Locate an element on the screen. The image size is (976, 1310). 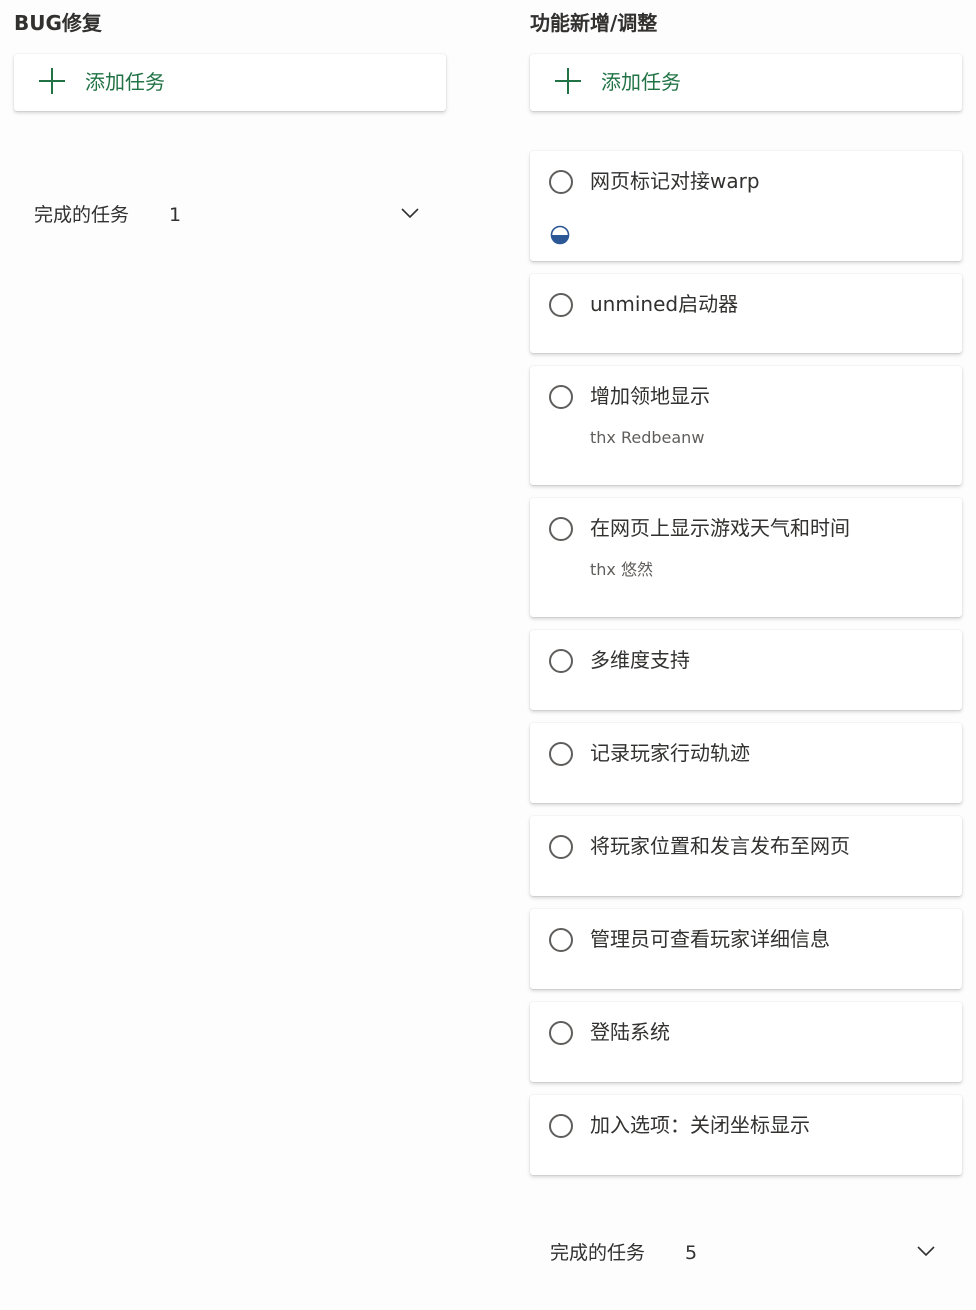
completed-tasks-toggle: 完成的任务 5 is located at coordinates (756, 1253).